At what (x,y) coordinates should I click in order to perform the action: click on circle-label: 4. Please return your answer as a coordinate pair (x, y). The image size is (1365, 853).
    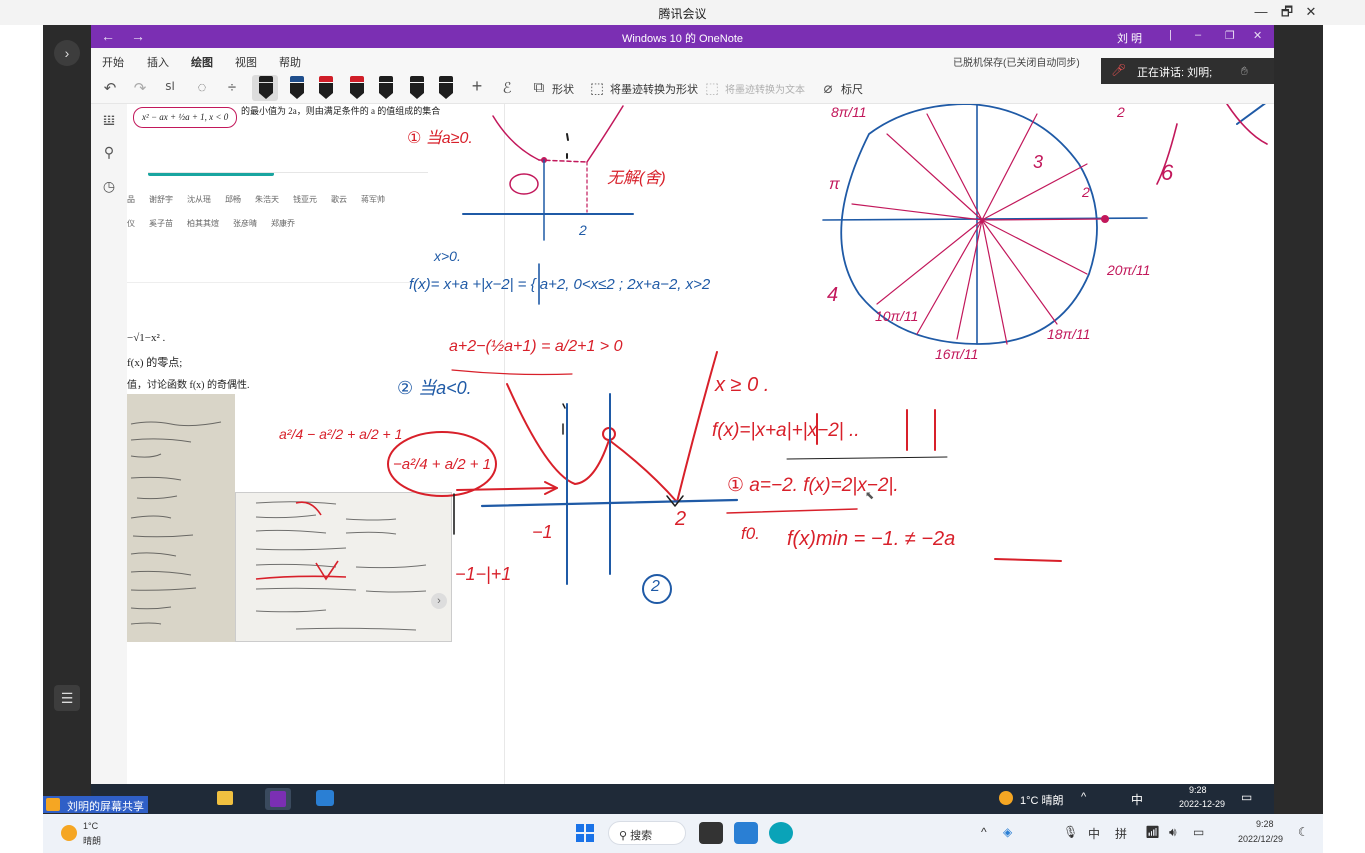
    Looking at the image, I should click on (833, 295).